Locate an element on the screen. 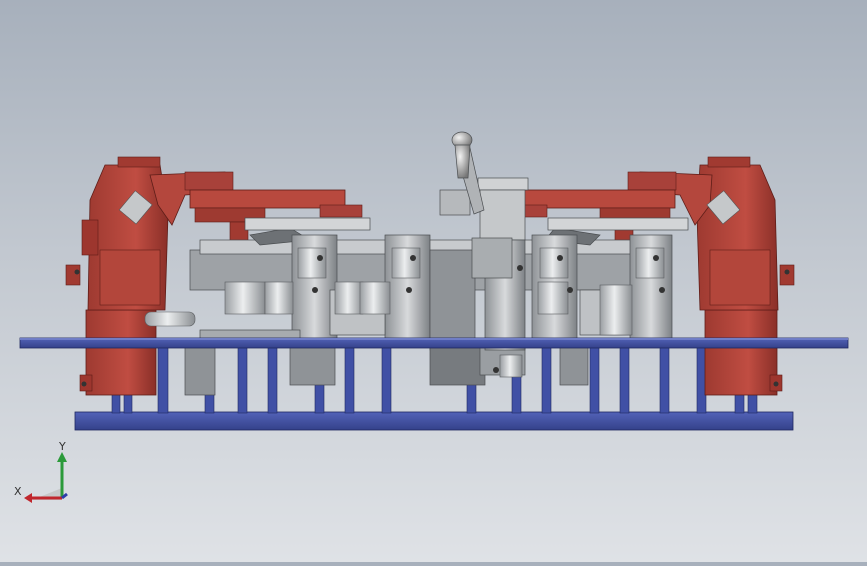 The width and height of the screenshot is (867, 566). x-arrow-head is located at coordinates (28, 498).